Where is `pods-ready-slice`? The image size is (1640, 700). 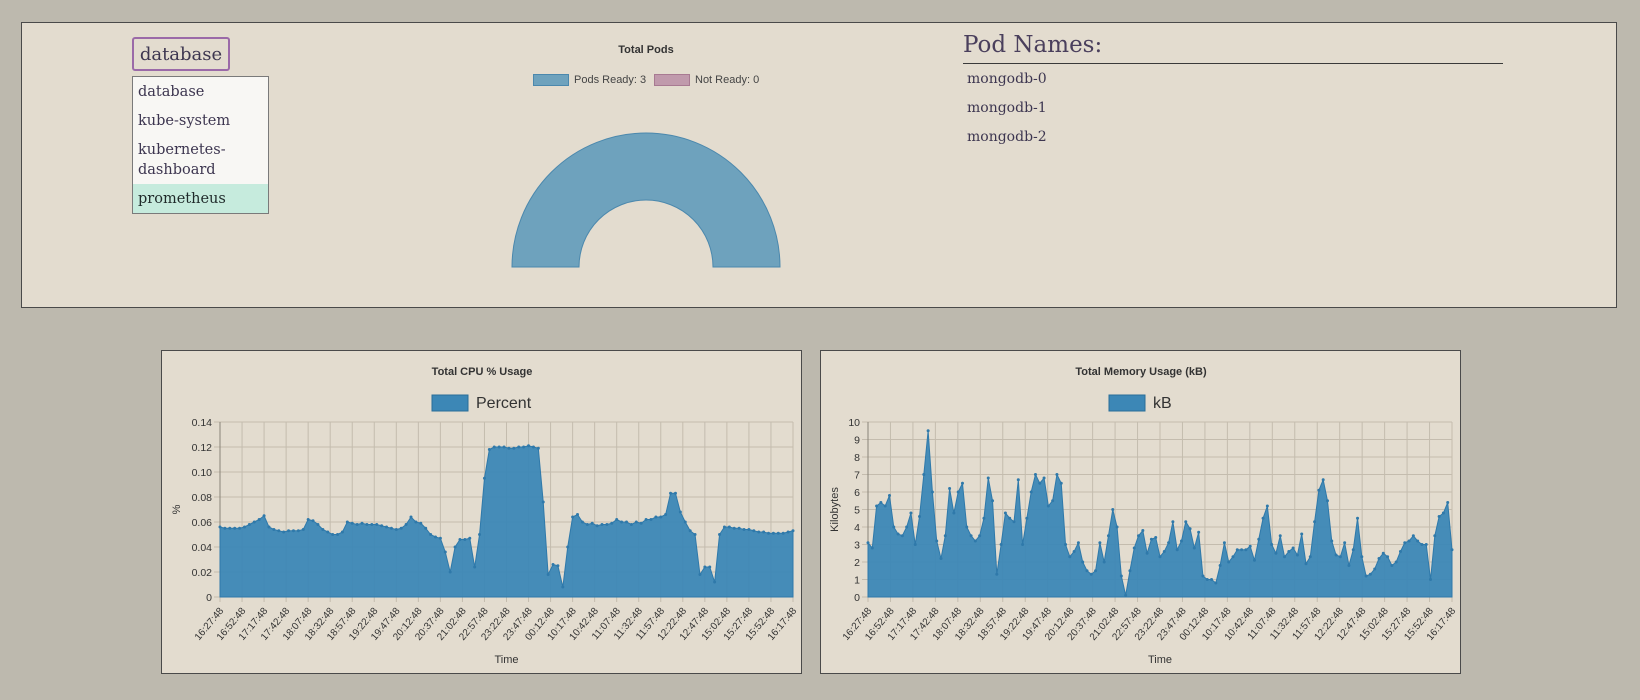 pods-ready-slice is located at coordinates (646, 200).